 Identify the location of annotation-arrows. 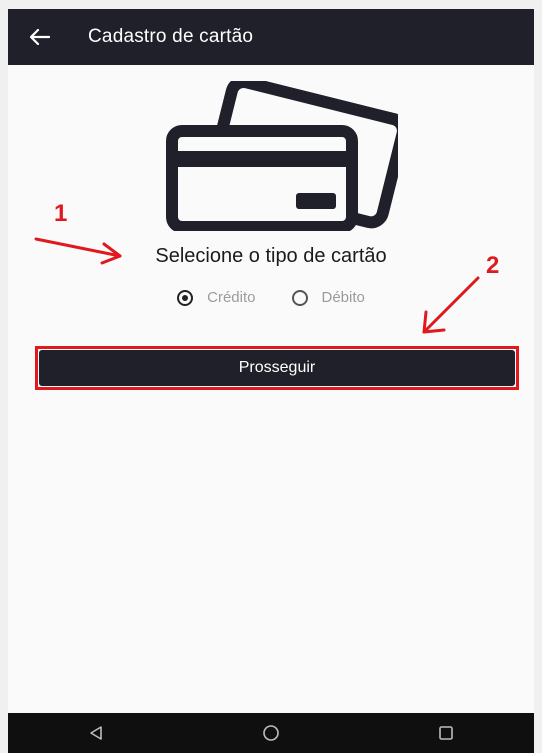
(257, 285).